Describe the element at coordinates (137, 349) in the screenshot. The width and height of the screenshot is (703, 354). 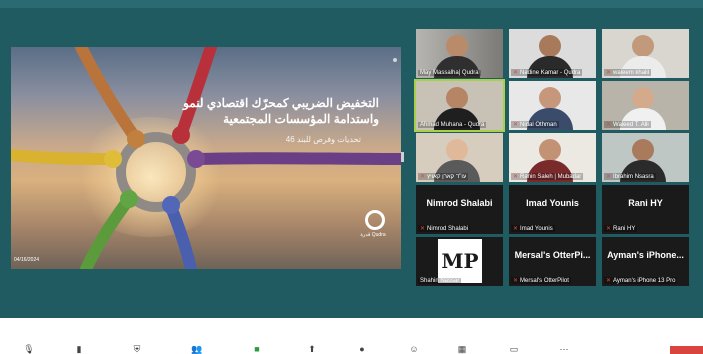
I see `security-icon: ⛨` at that location.